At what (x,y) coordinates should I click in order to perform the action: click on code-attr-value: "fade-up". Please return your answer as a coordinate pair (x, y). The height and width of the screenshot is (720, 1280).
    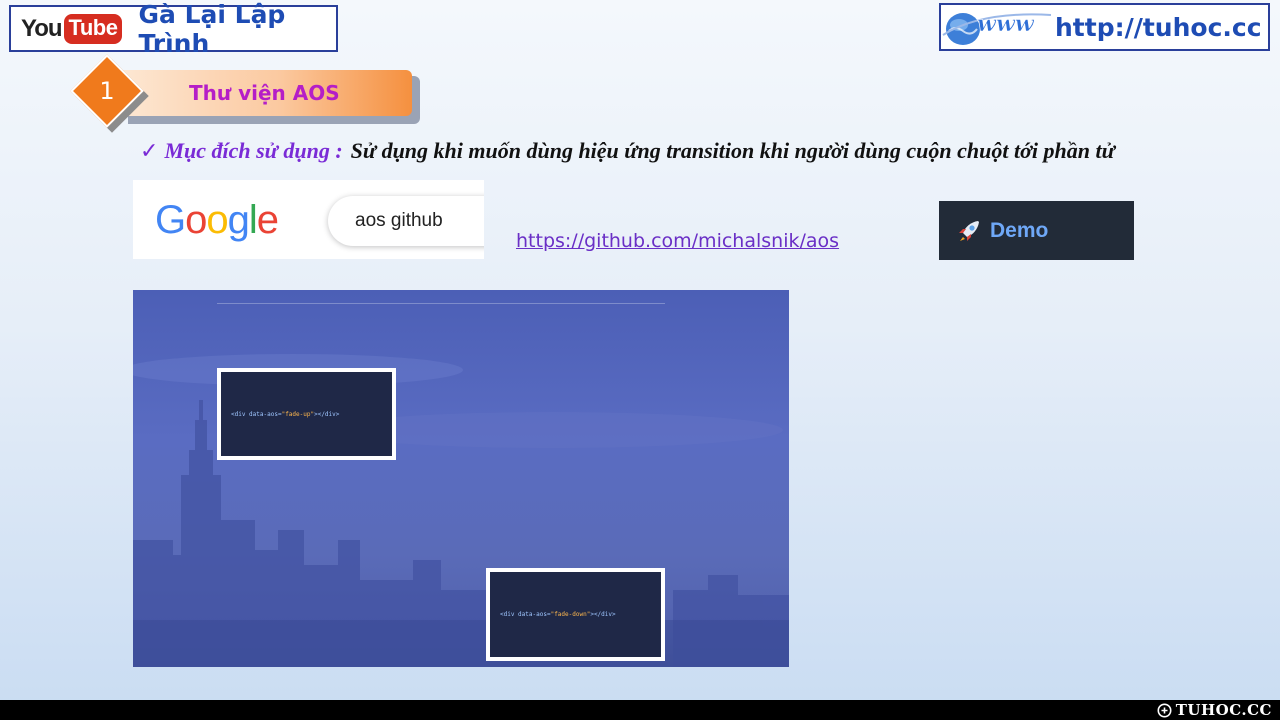
    Looking at the image, I should click on (298, 414).